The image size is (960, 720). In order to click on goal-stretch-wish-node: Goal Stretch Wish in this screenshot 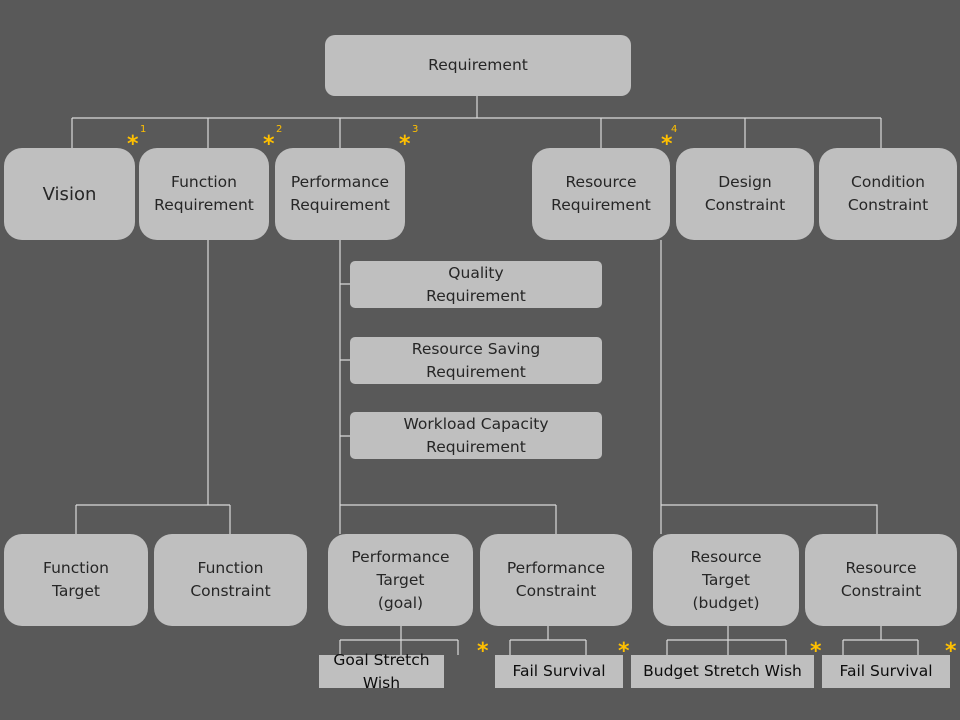, I will do `click(381, 671)`.